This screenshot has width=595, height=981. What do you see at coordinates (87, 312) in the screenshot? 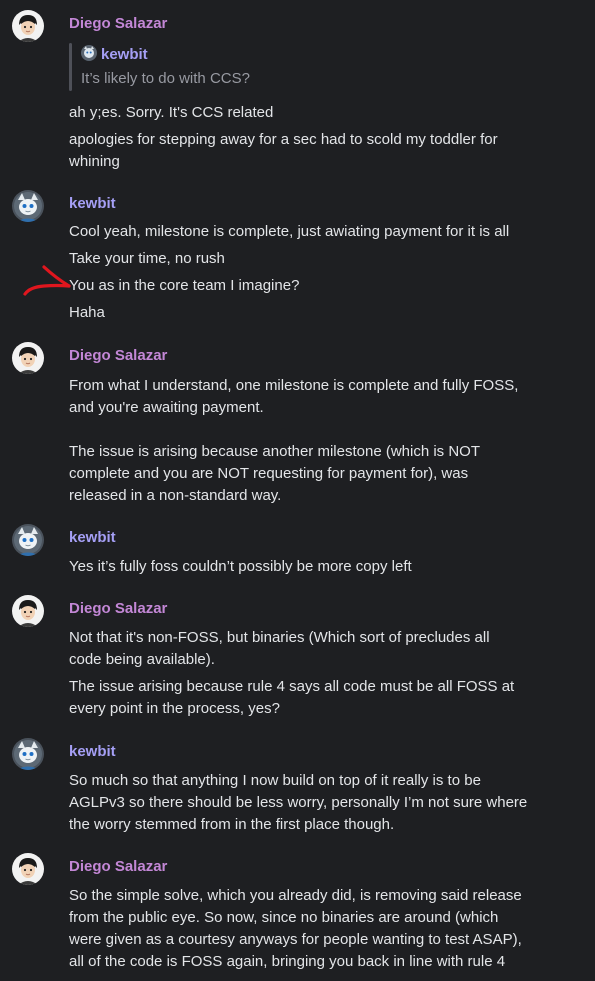
I see `message-line: Haha` at bounding box center [87, 312].